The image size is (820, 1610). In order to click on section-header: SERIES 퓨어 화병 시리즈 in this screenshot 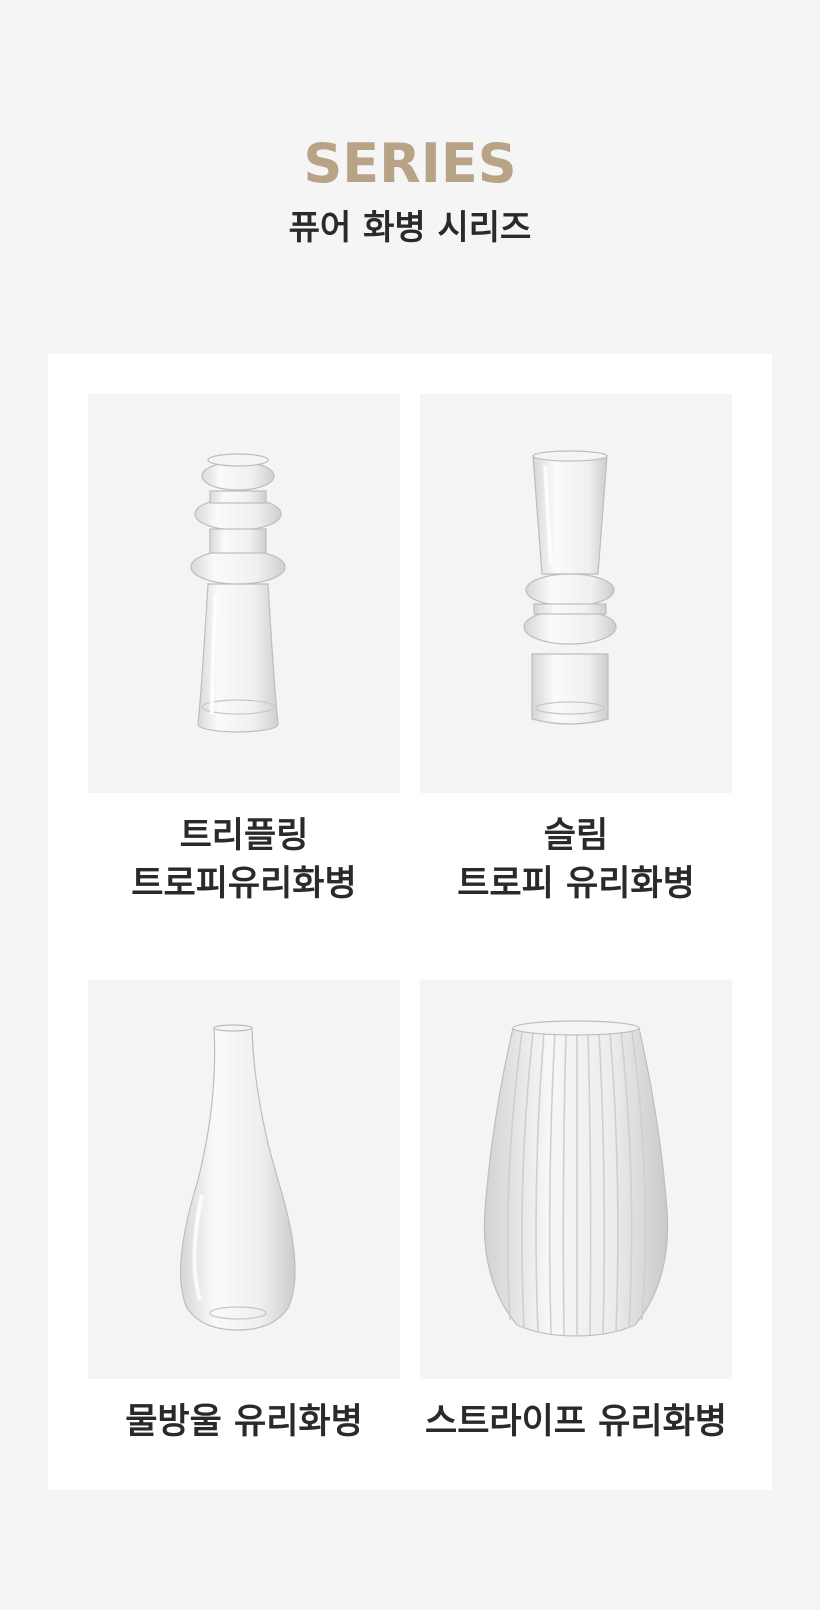, I will do `click(410, 190)`.